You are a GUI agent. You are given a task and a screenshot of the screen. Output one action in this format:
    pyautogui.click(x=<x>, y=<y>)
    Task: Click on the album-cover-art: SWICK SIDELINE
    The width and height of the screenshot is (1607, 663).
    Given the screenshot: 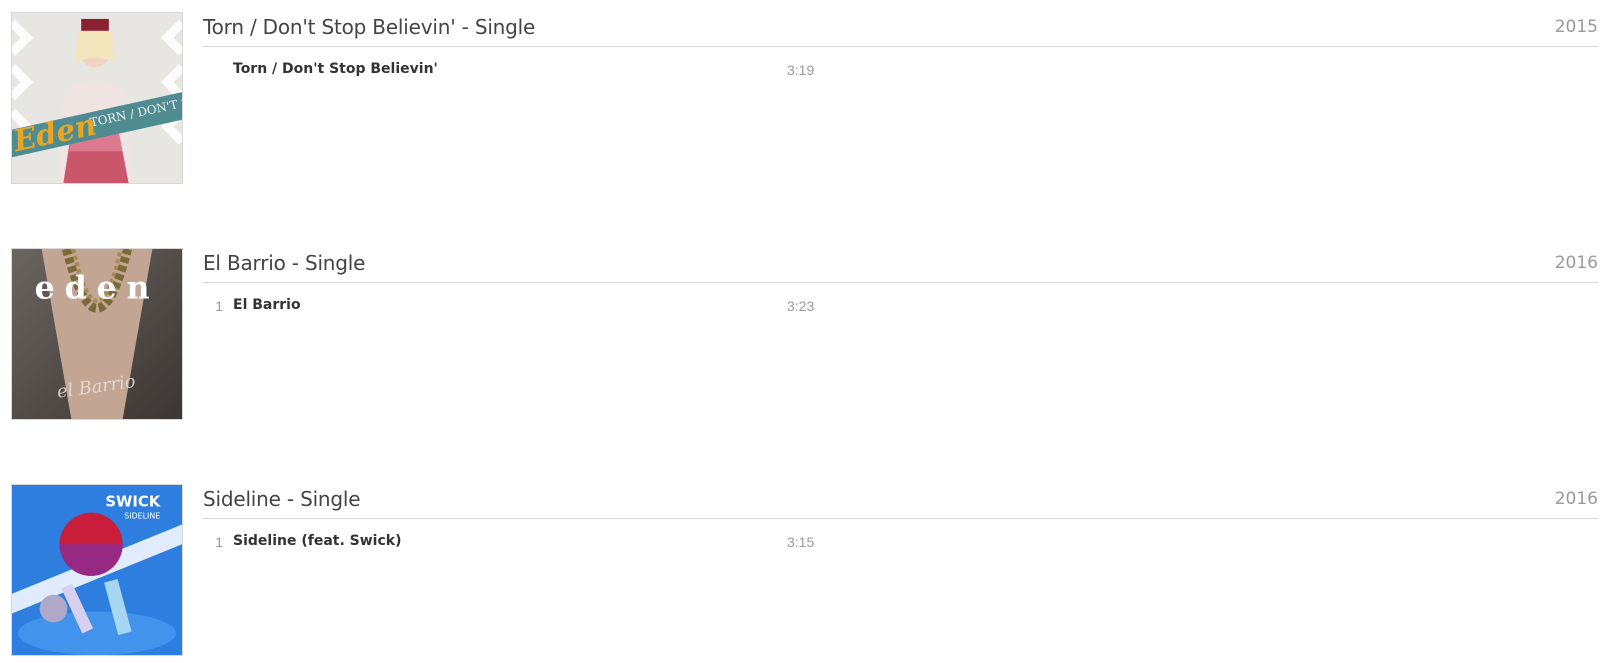 What is the action you would take?
    pyautogui.click(x=97, y=570)
    